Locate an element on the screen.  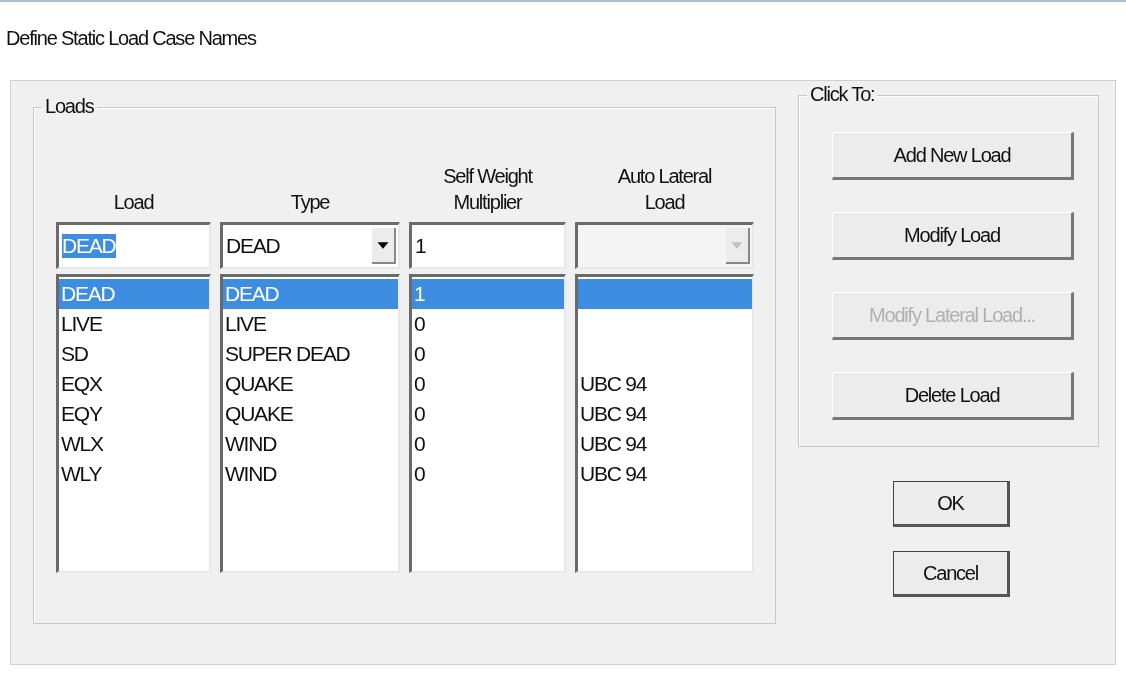
column-header: Auto Lateral Load is located at coordinates (664, 189).